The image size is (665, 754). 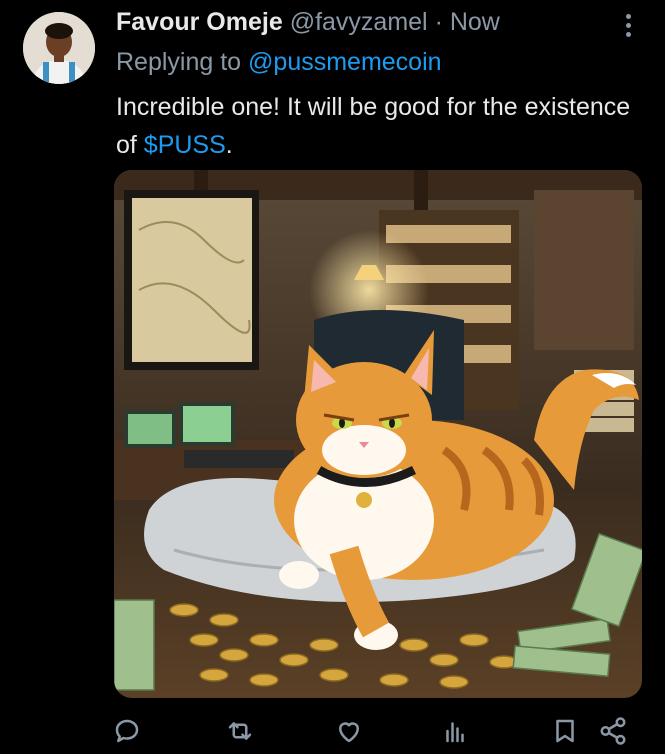 I want to click on author-handle: @favyzamel, so click(x=359, y=22).